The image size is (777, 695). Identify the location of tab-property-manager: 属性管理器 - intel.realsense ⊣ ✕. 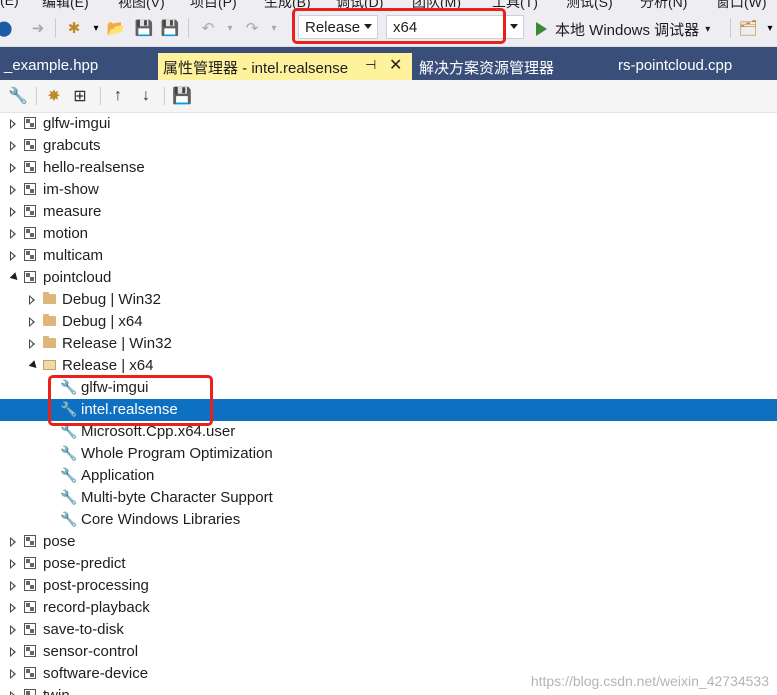
(285, 66).